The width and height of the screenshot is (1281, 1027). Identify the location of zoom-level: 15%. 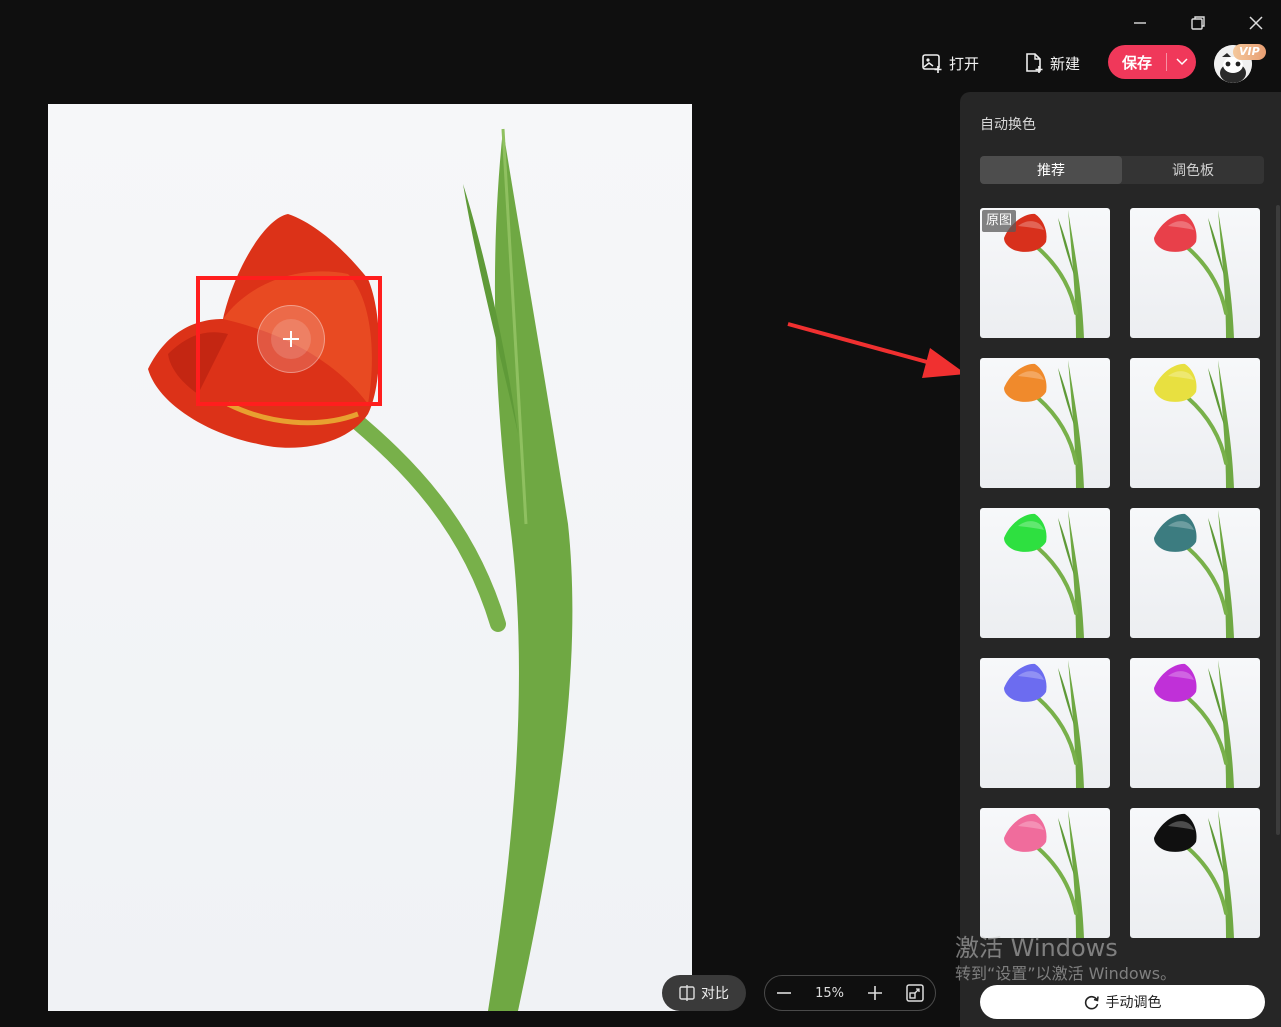
(830, 993).